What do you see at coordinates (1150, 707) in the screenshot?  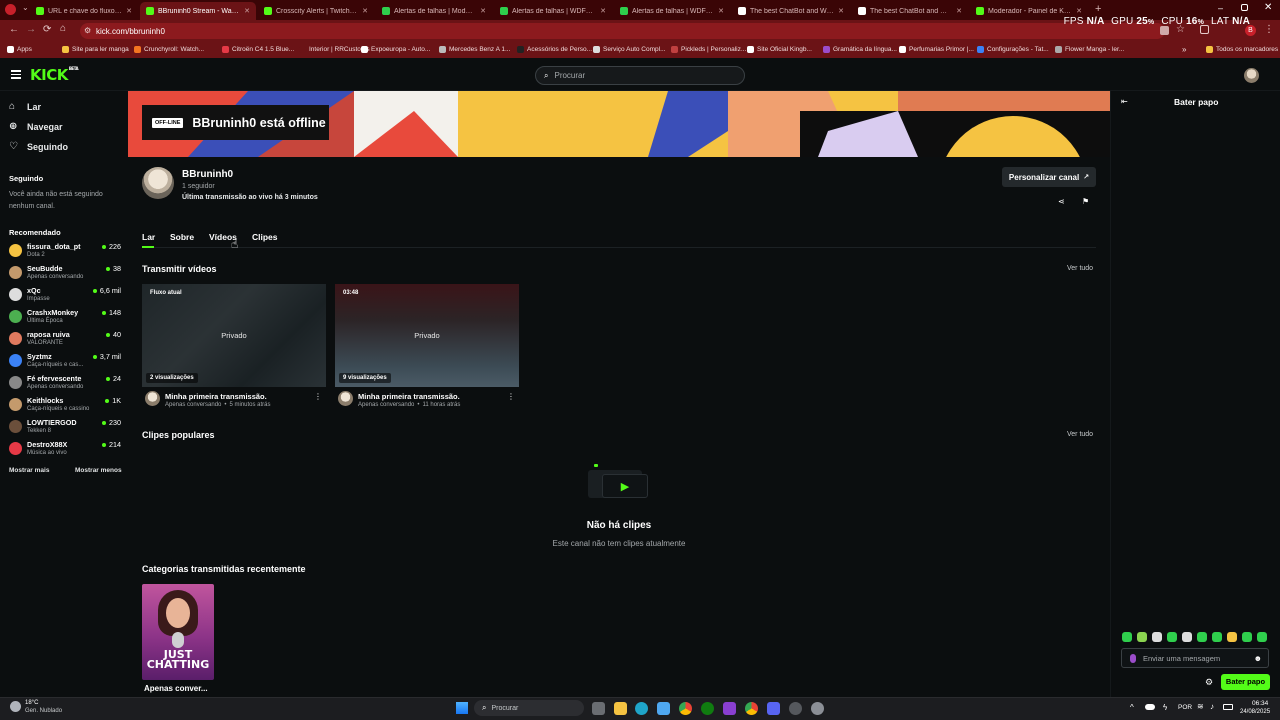 I see `onedrive-icon` at bounding box center [1150, 707].